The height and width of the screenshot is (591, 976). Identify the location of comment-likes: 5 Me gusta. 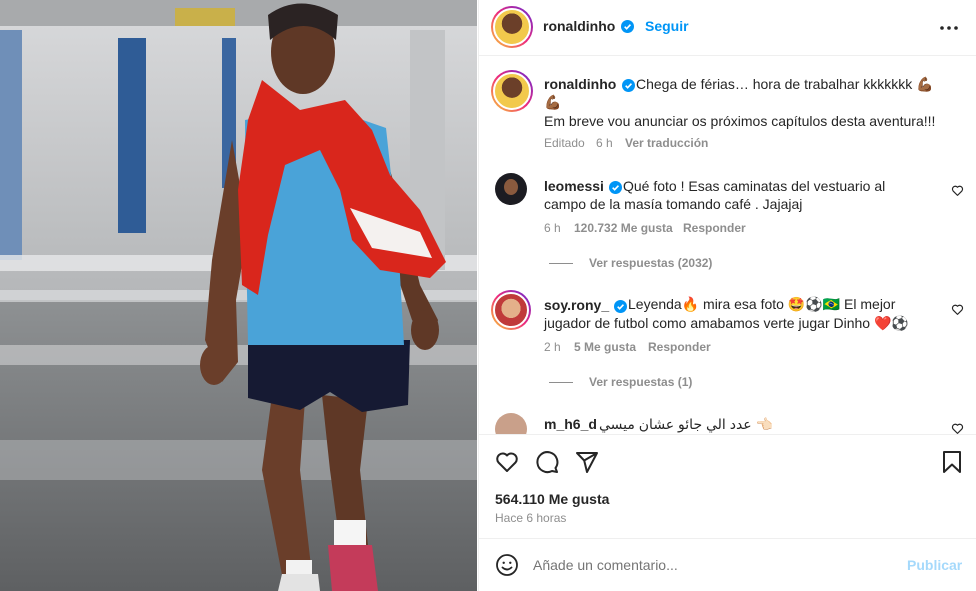
(605, 347).